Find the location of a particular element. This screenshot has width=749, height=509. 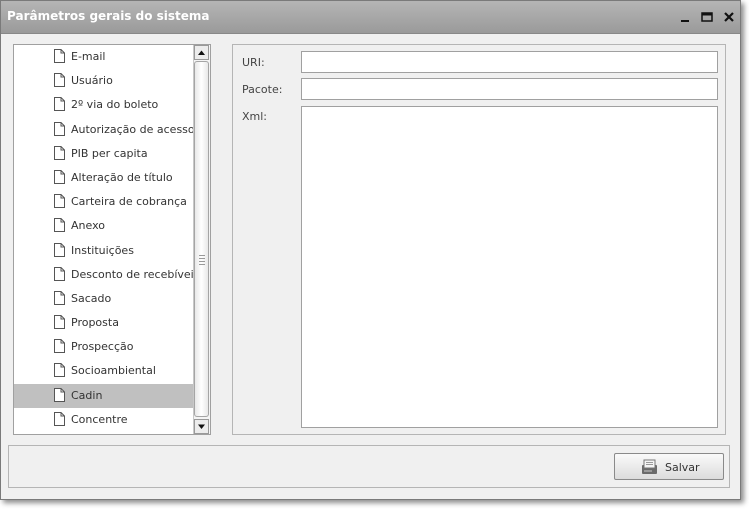

tree-item-label: Carteira de cobrança is located at coordinates (129, 202).